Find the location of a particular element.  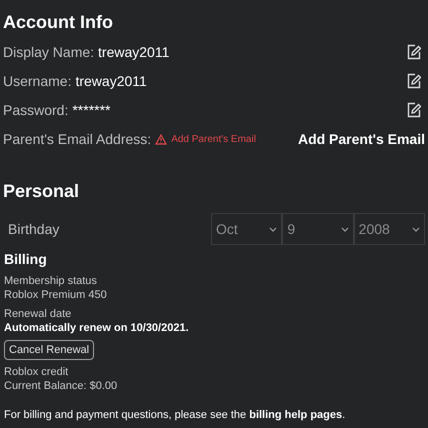

field-label: Display Name: is located at coordinates (48, 52).